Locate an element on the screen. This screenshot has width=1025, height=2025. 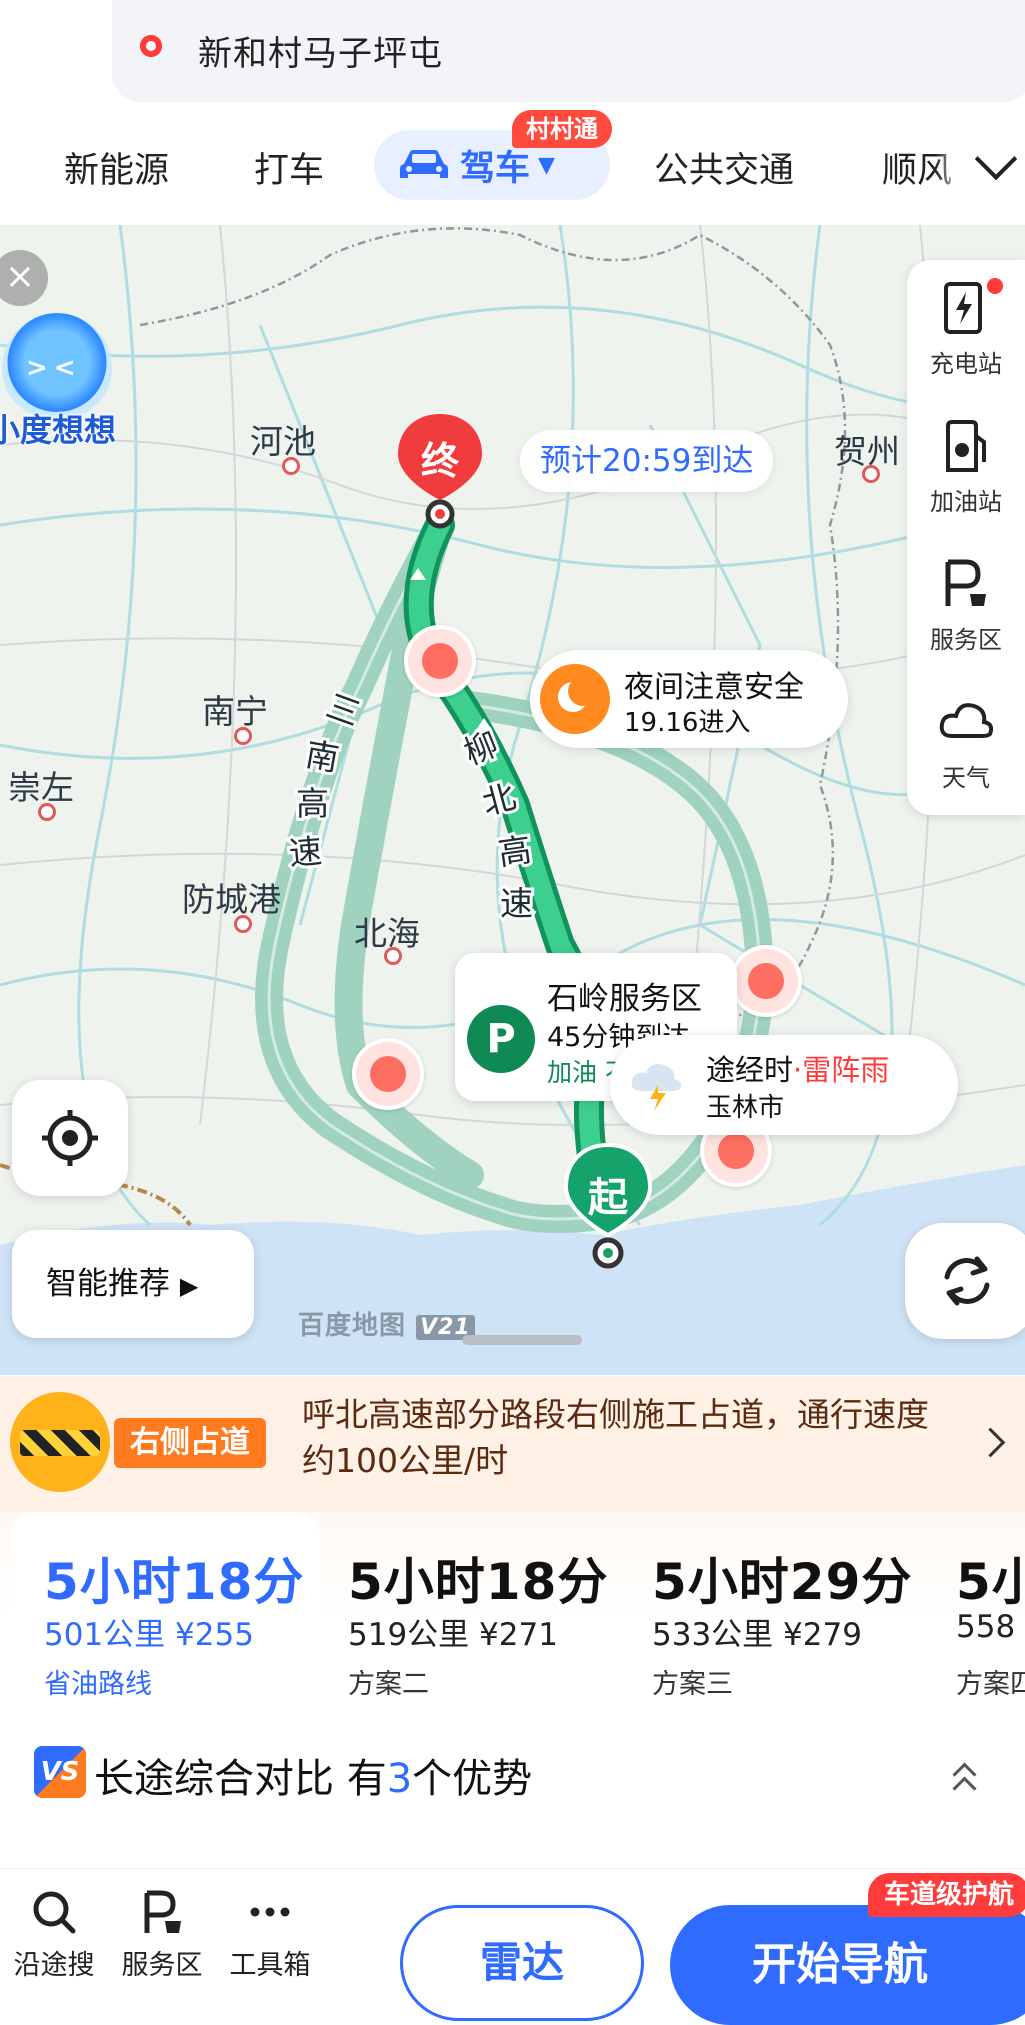
route-duration: 5小时18分 is located at coordinates (478, 1582).